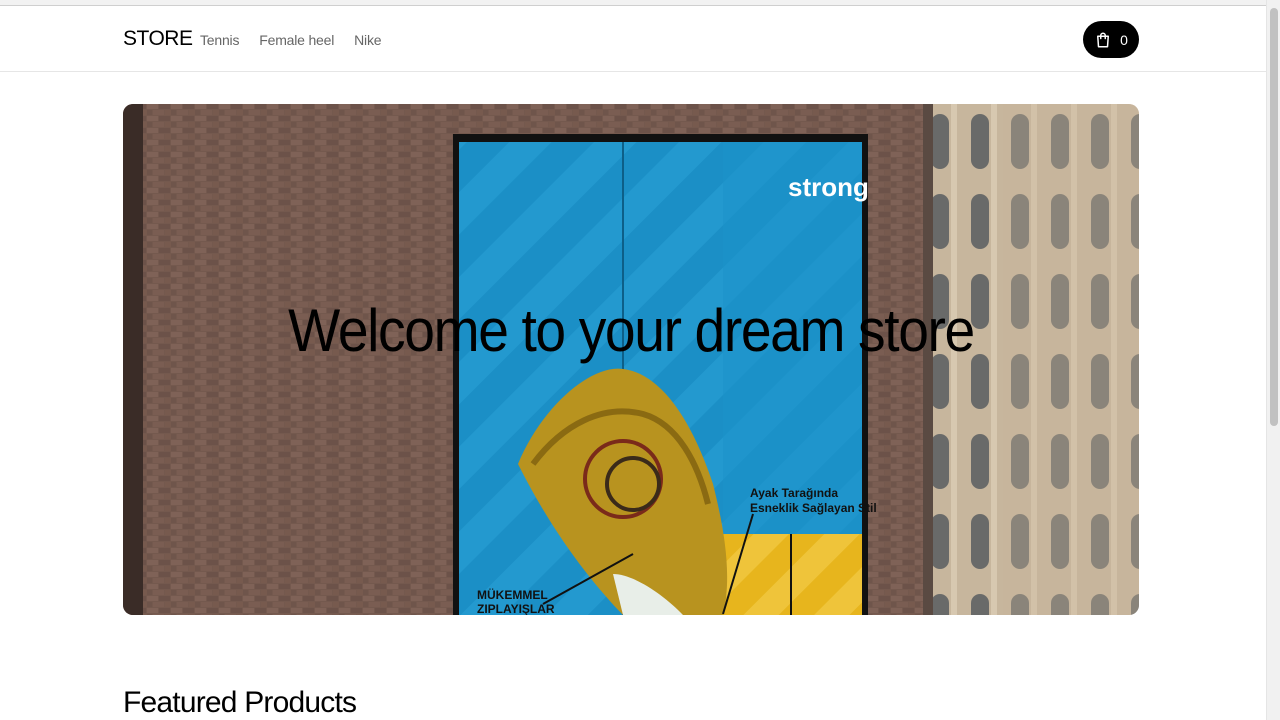 The height and width of the screenshot is (720, 1280). I want to click on store-logo: STORE, so click(158, 39).